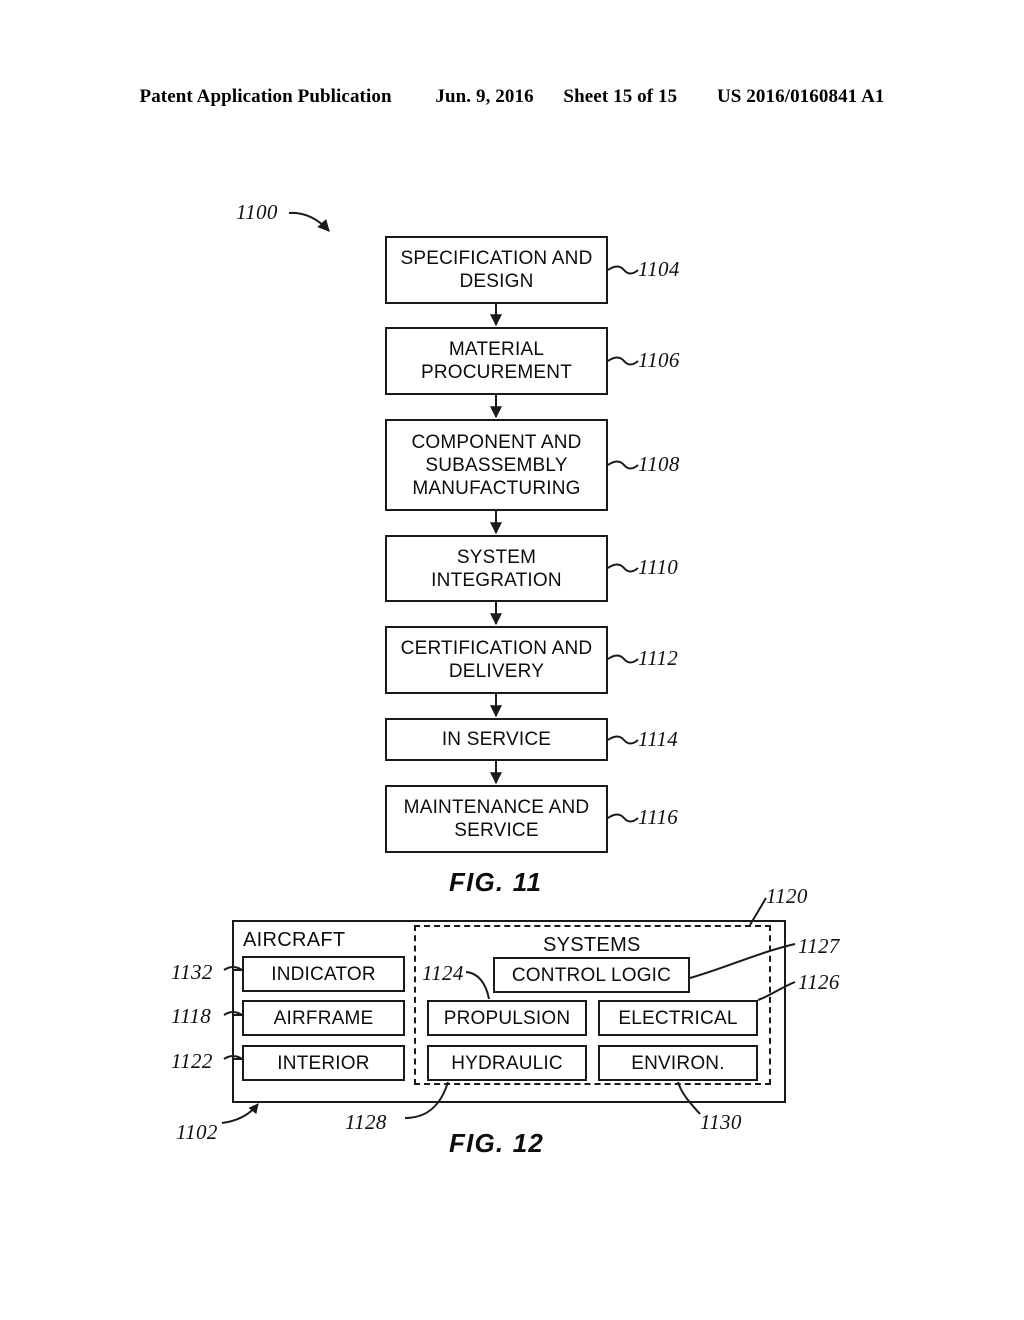  I want to click on systems-block-label: ENVIRON., so click(678, 1063).